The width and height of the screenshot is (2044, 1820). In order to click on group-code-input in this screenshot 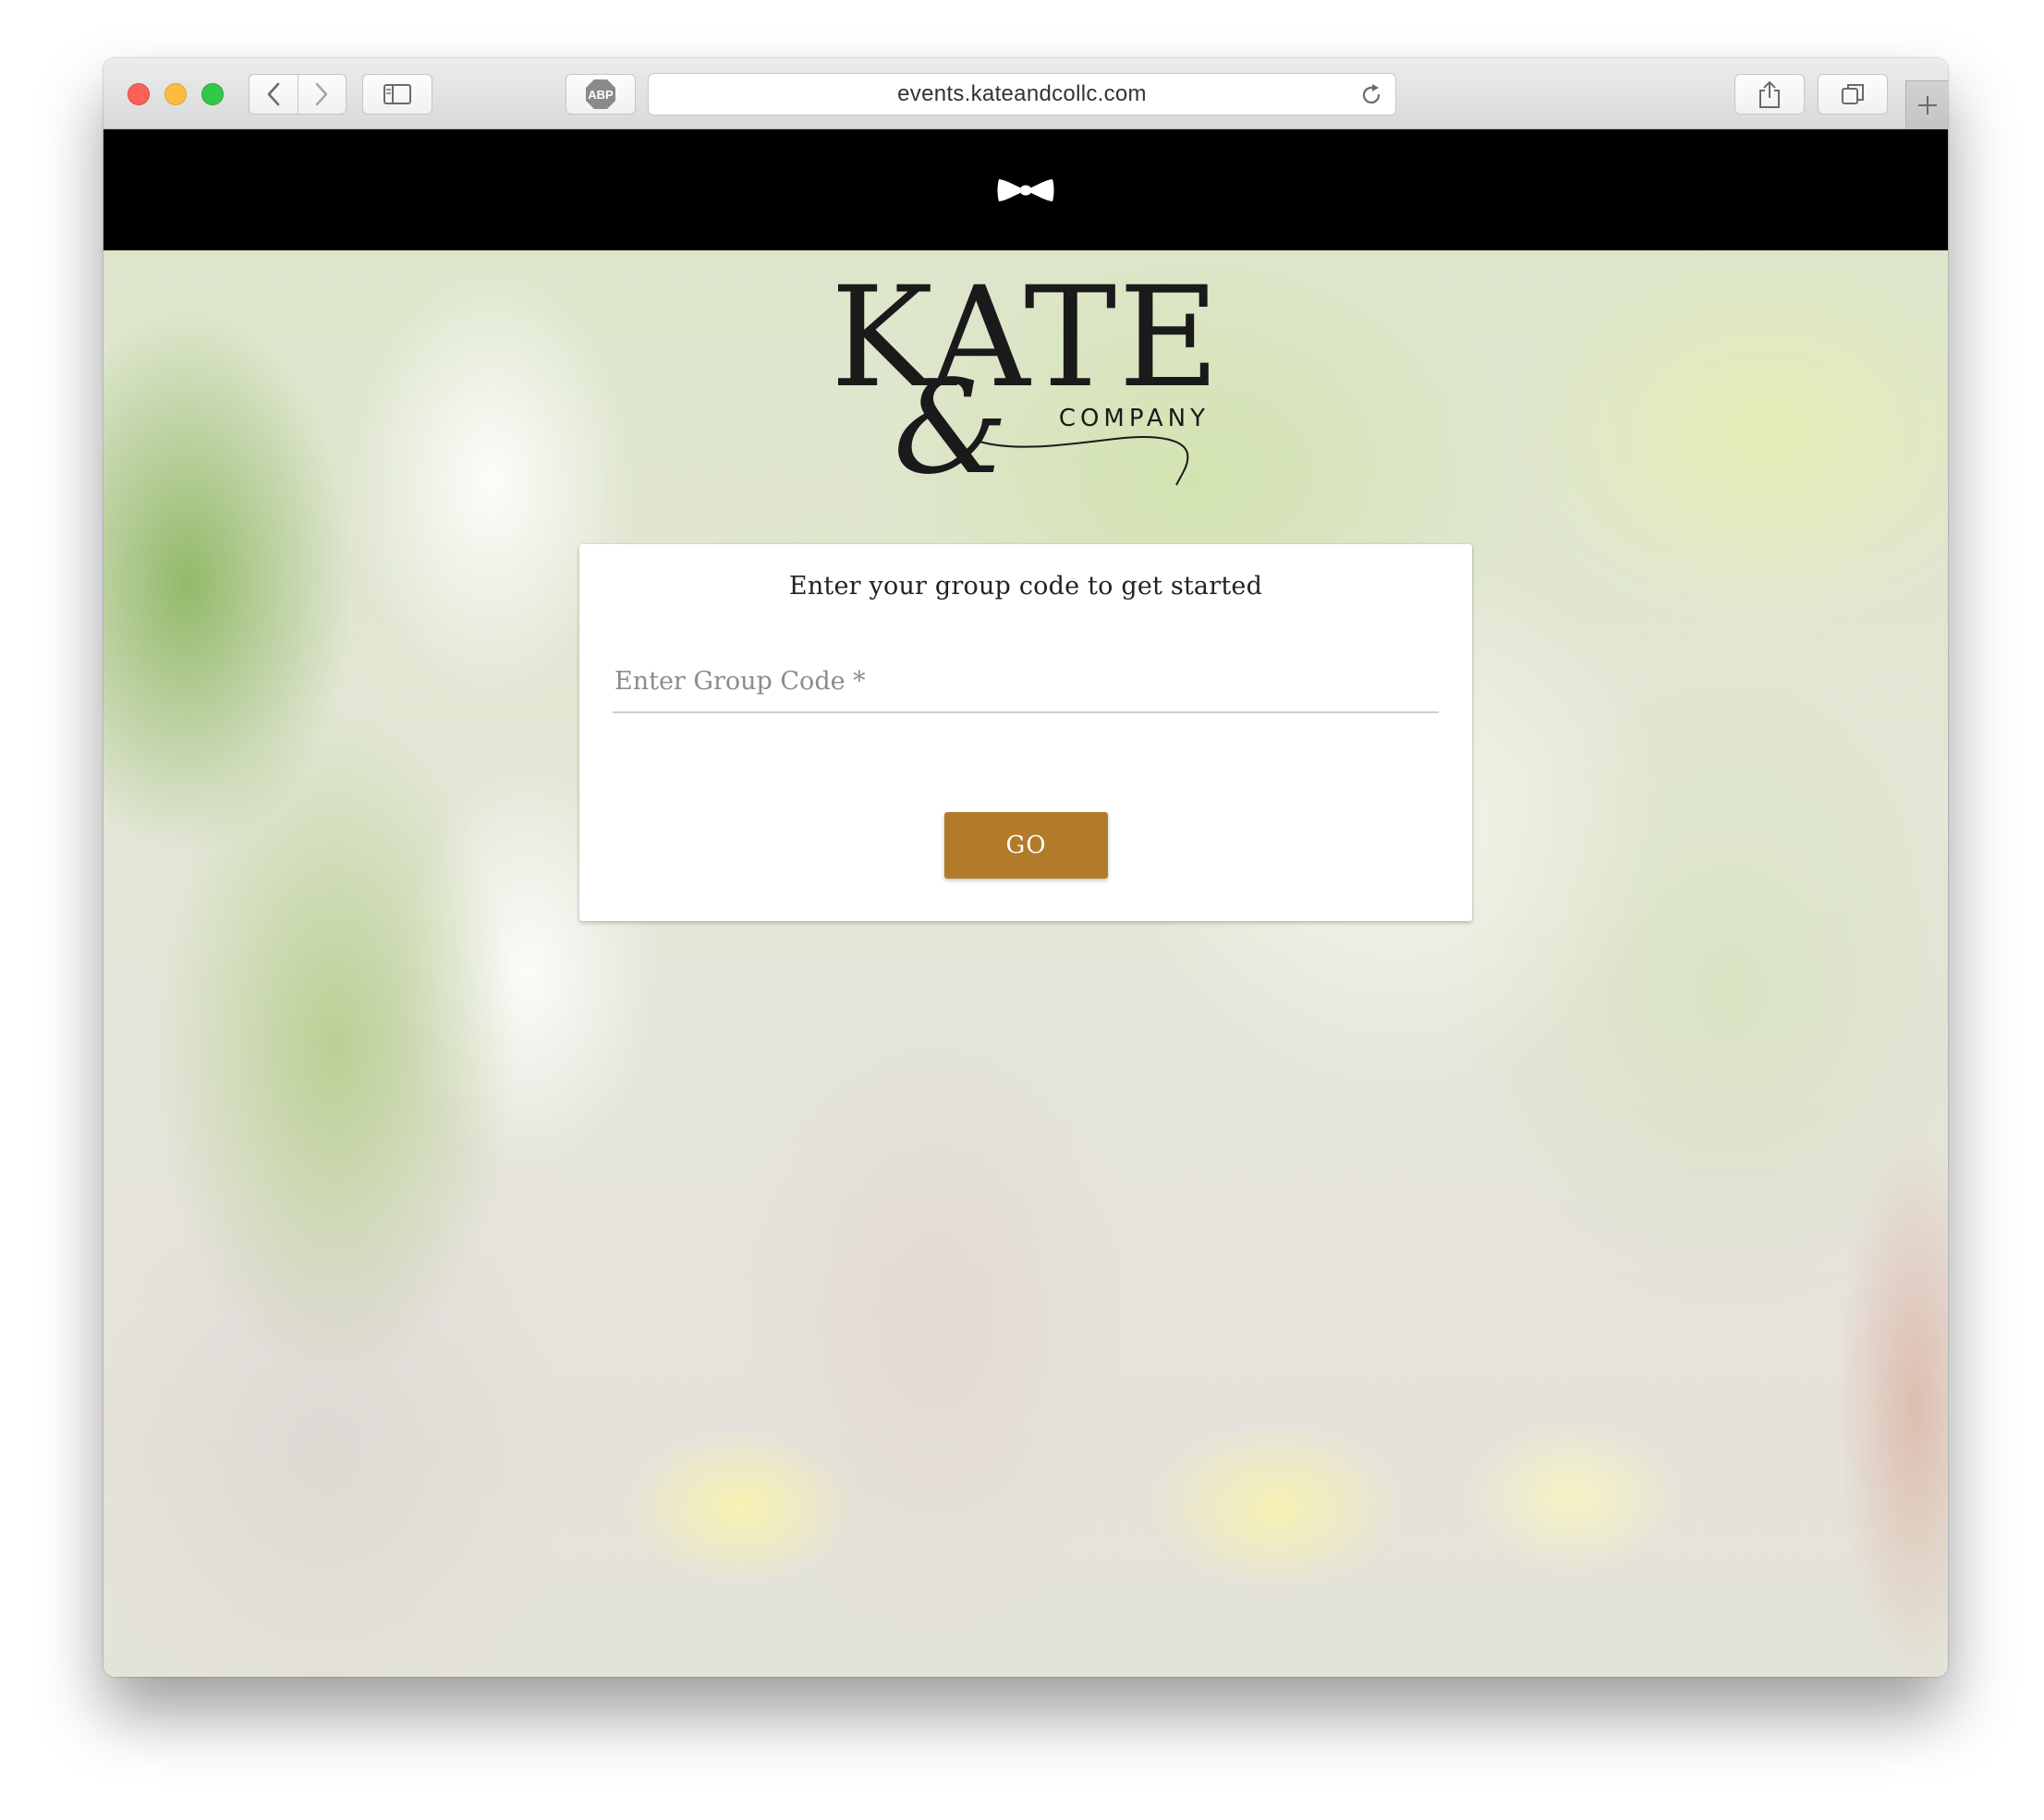, I will do `click(1026, 684)`.